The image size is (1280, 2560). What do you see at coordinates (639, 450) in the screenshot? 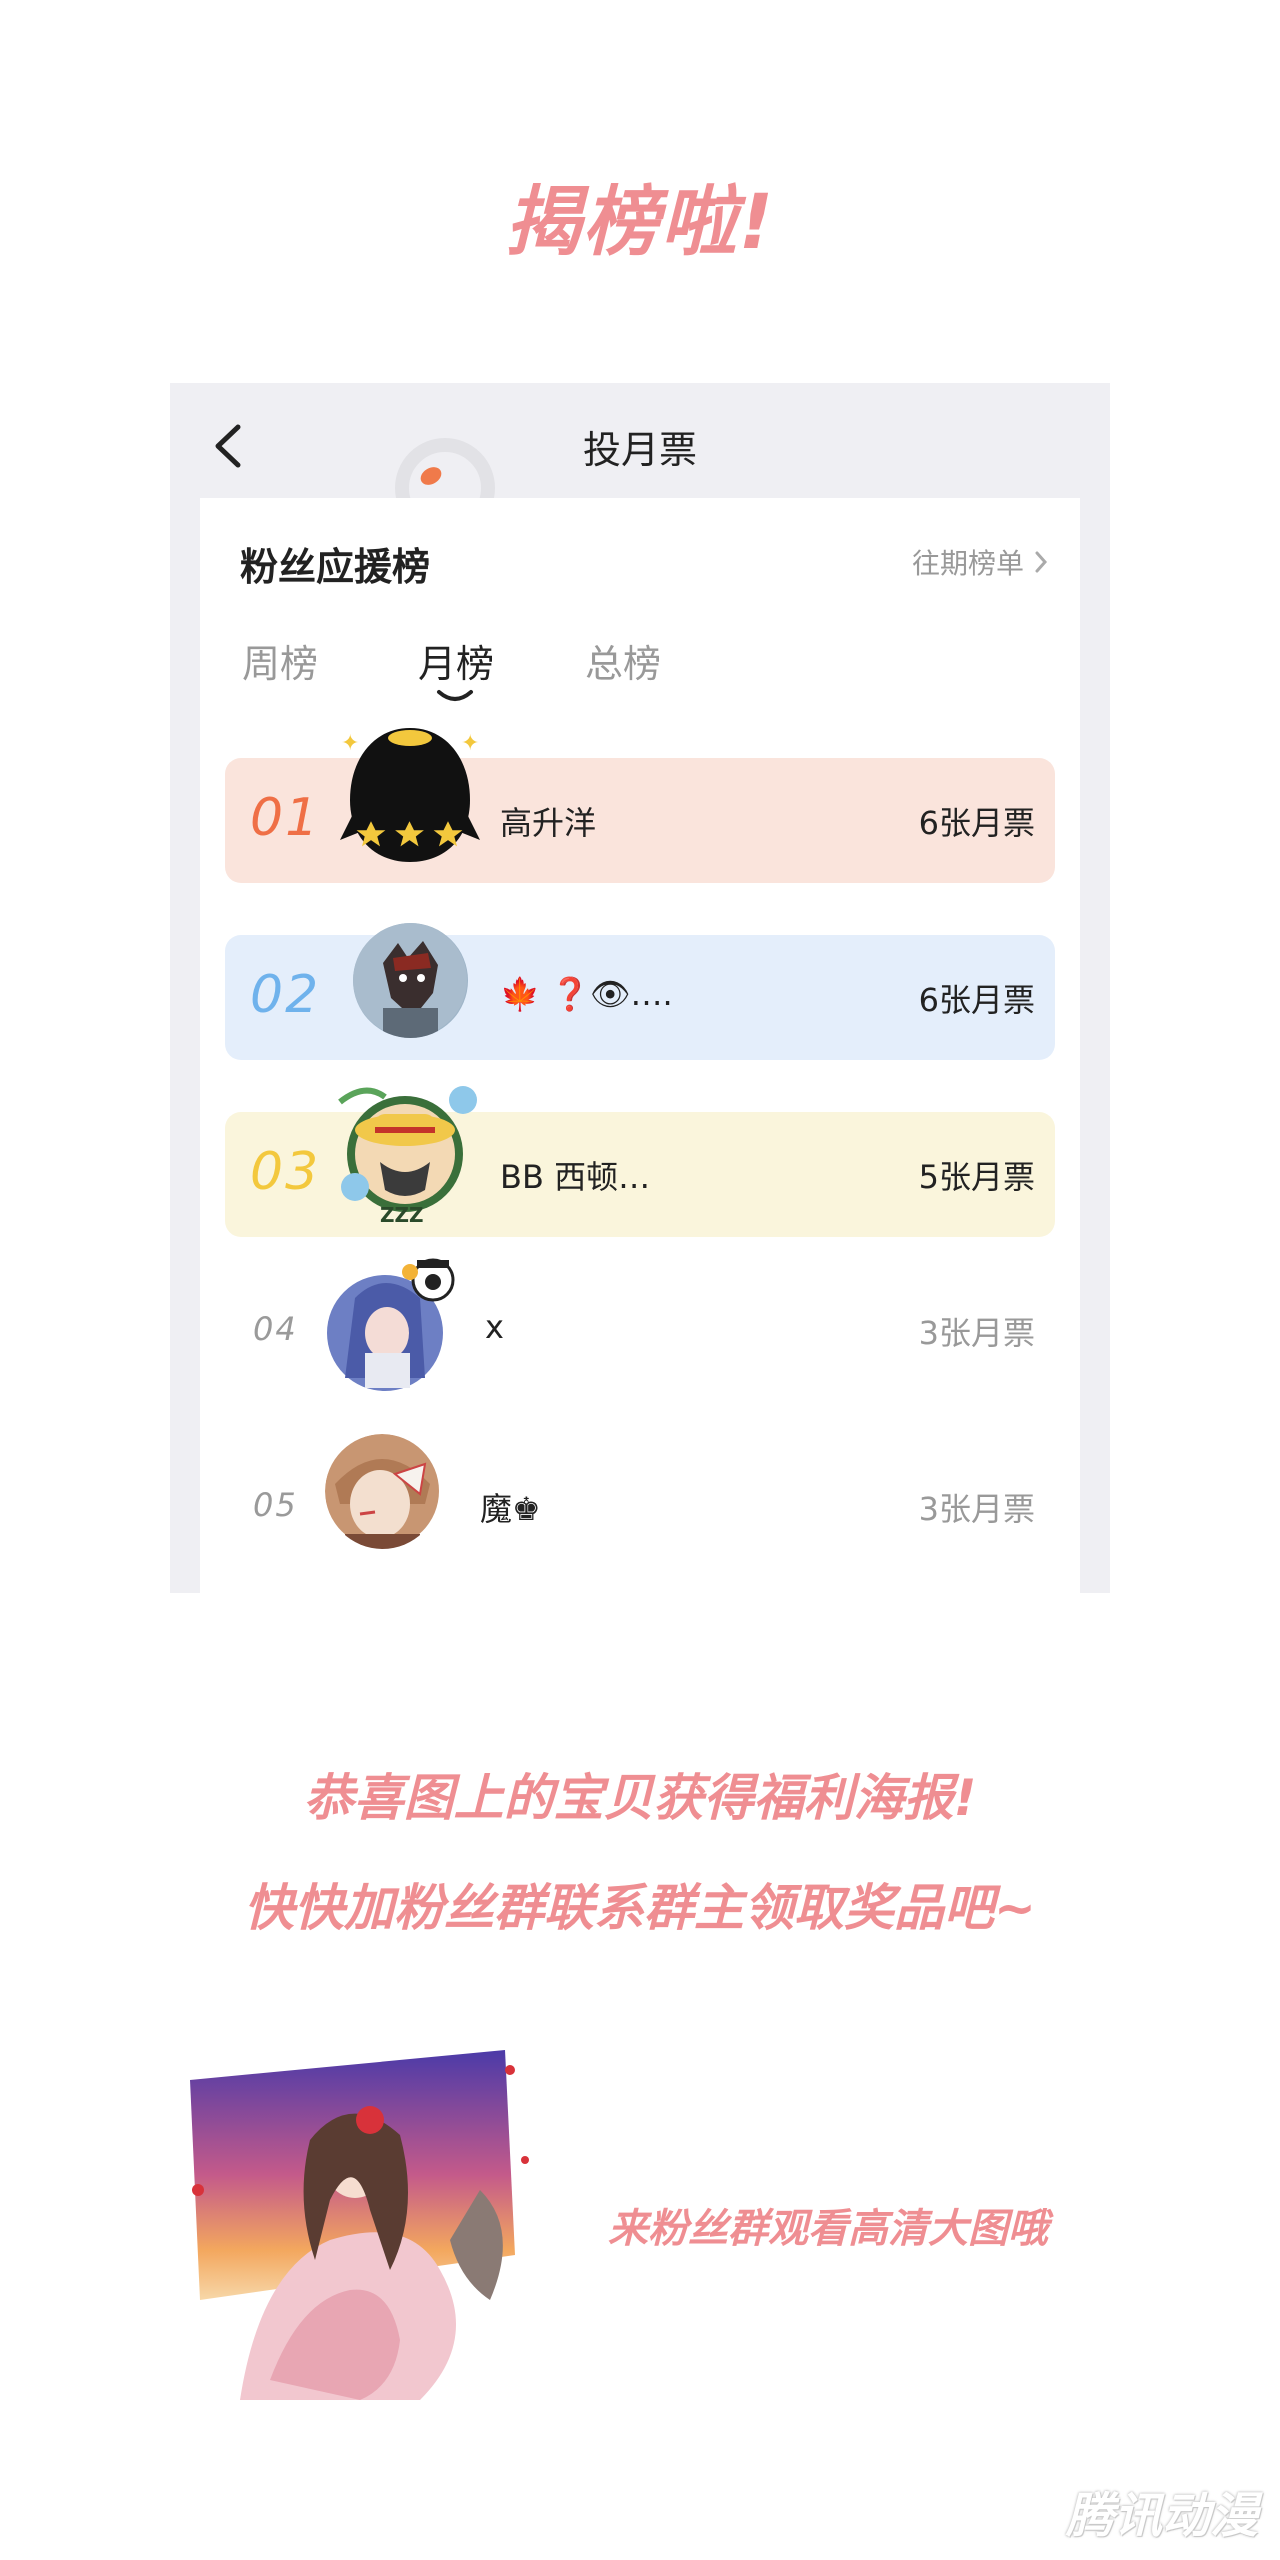
I see `nav-title: 投月票` at bounding box center [639, 450].